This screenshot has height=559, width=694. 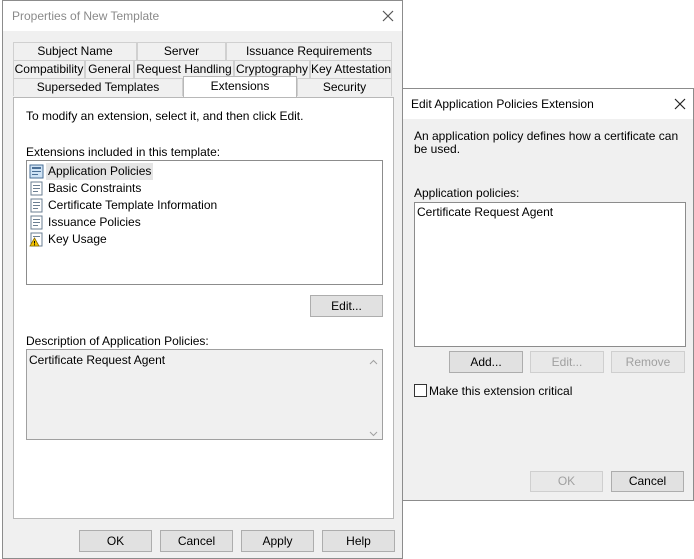 What do you see at coordinates (351, 69) in the screenshot?
I see `tab-key-attestation: Key Attestation` at bounding box center [351, 69].